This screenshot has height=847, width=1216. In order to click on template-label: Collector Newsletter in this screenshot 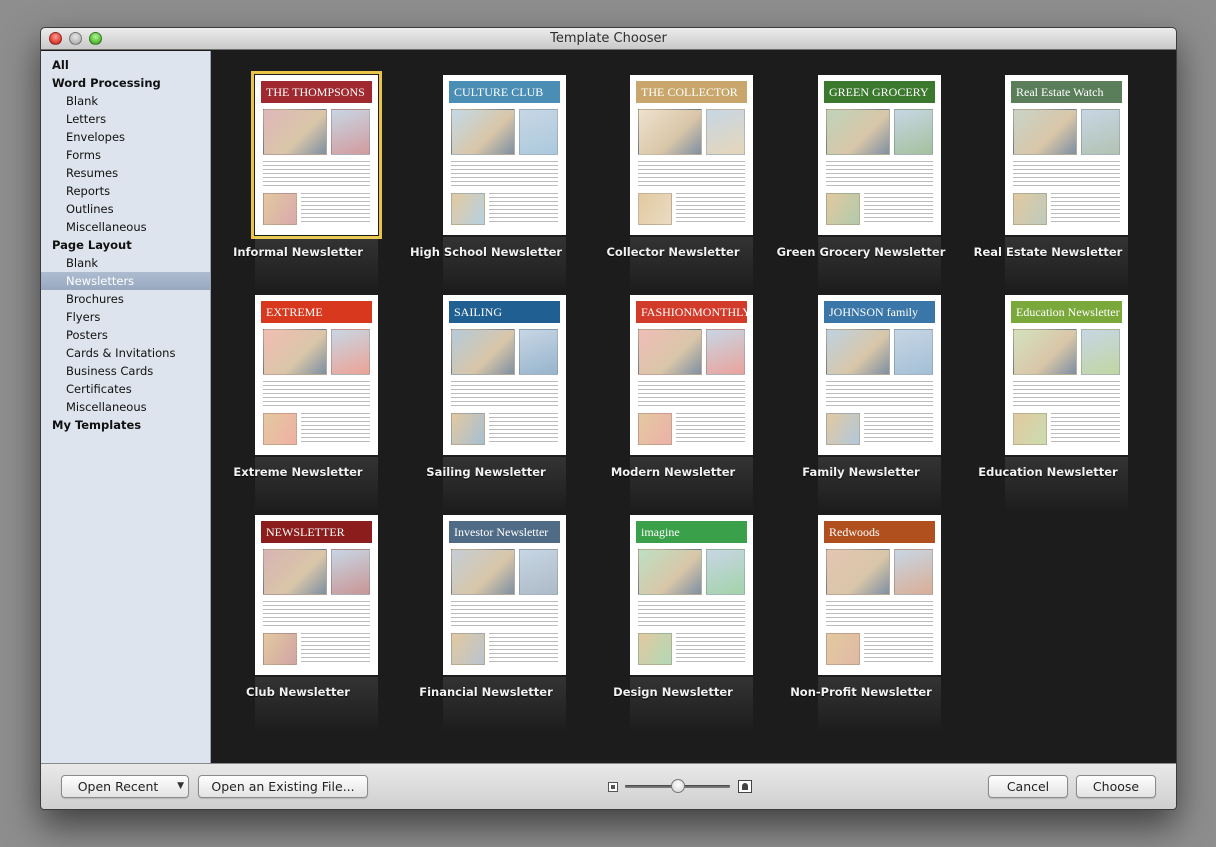, I will do `click(673, 252)`.